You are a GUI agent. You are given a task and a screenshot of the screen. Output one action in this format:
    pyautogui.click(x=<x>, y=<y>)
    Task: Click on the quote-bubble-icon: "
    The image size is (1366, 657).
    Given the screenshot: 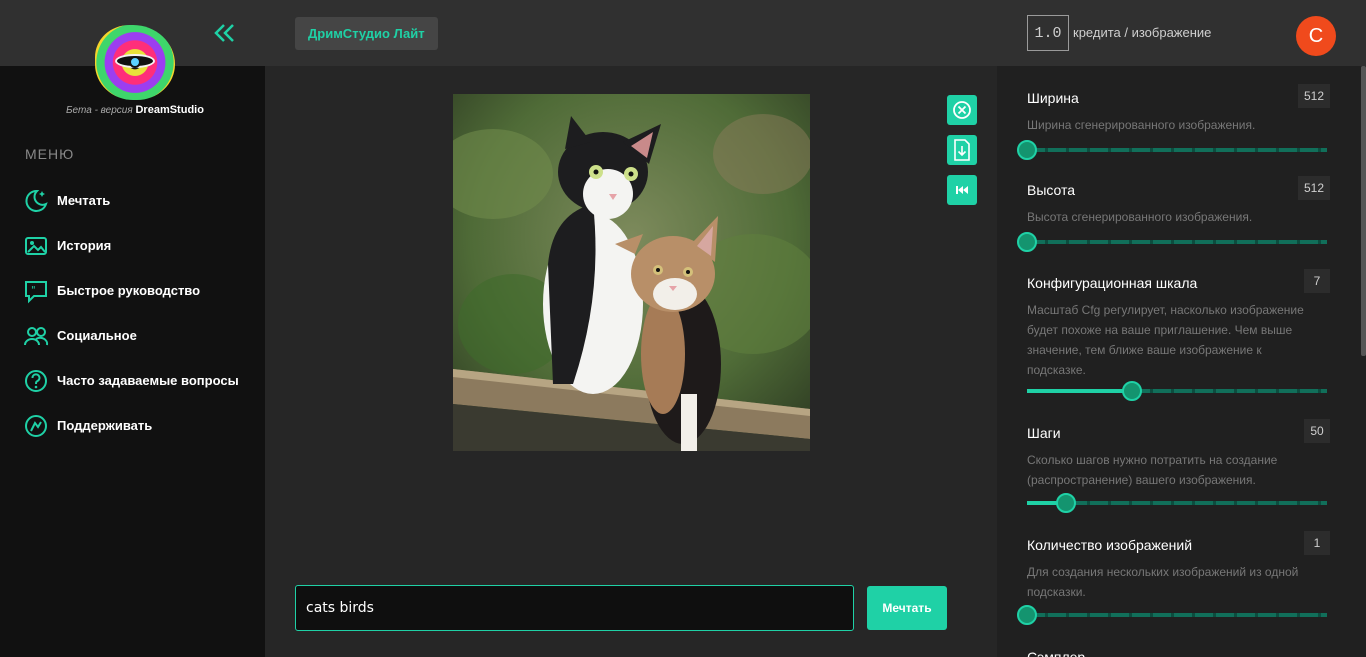 What is the action you would take?
    pyautogui.click(x=36, y=291)
    